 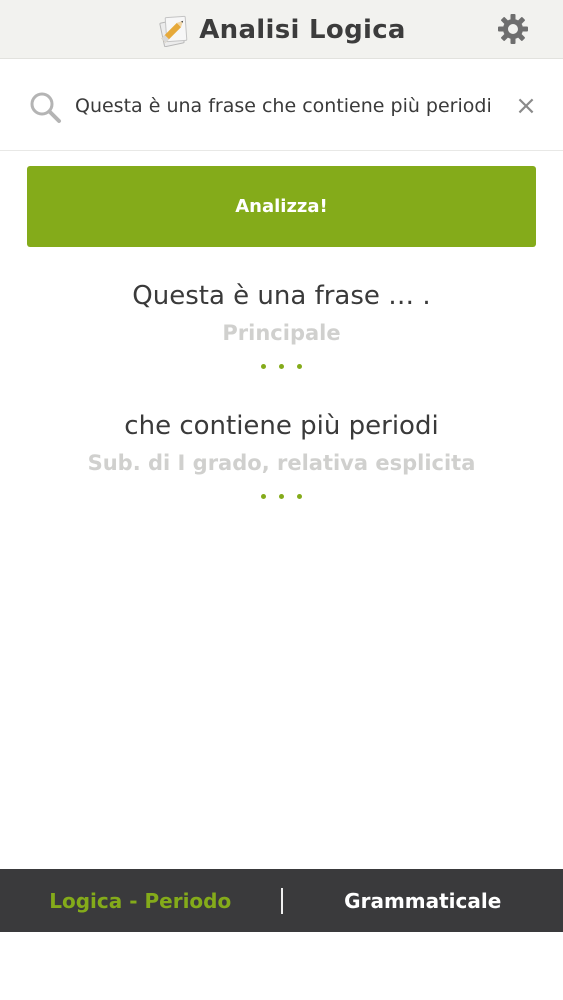 I want to click on app-header: Analisi Logica, so click(x=281, y=29).